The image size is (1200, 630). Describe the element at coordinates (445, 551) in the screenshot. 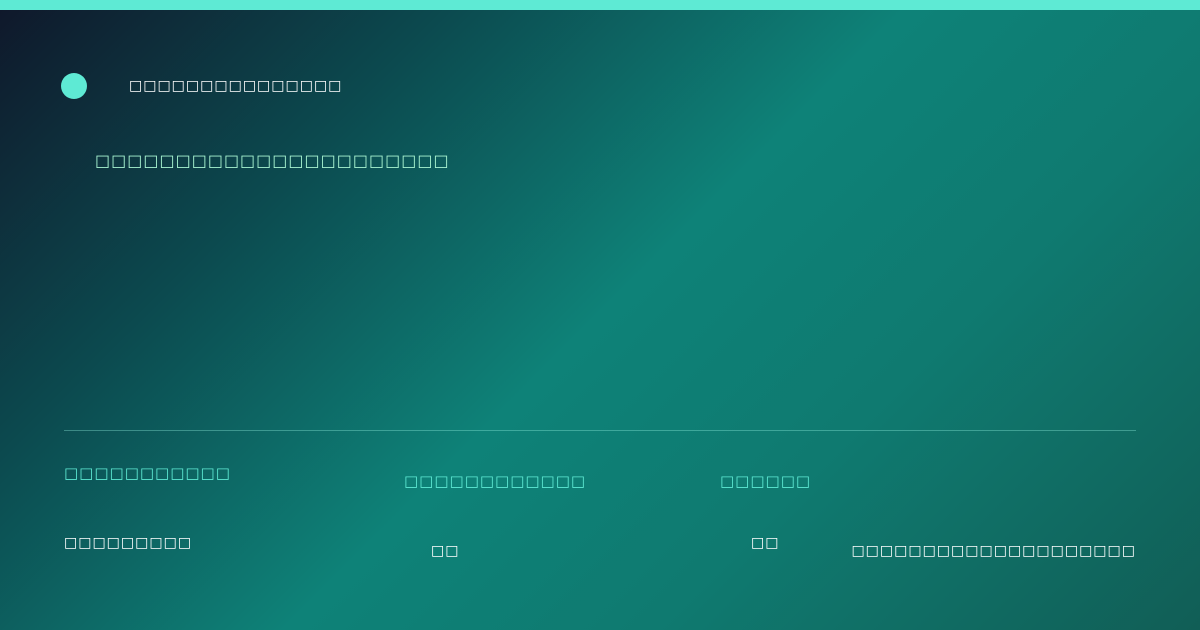

I see `stat-value-2: □□` at that location.